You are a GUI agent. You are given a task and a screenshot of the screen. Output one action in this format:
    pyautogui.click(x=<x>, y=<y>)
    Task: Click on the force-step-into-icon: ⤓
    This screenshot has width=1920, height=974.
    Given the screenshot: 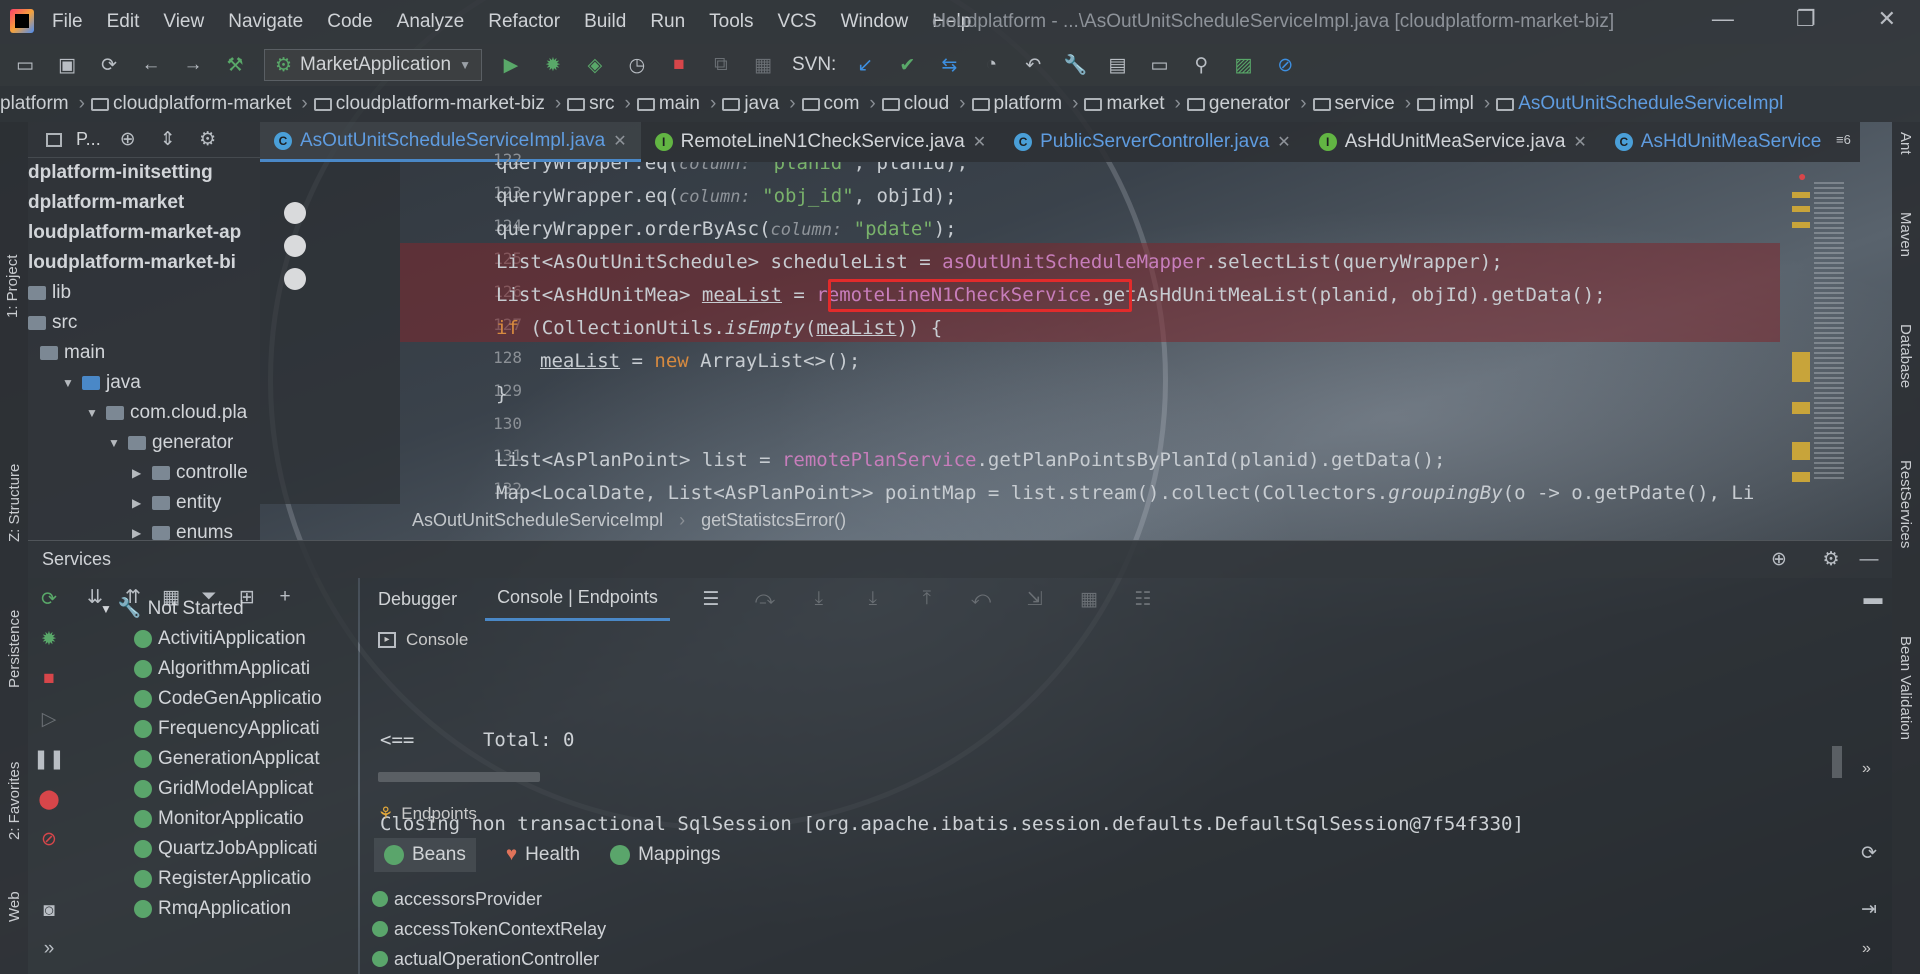 What is the action you would take?
    pyautogui.click(x=873, y=599)
    